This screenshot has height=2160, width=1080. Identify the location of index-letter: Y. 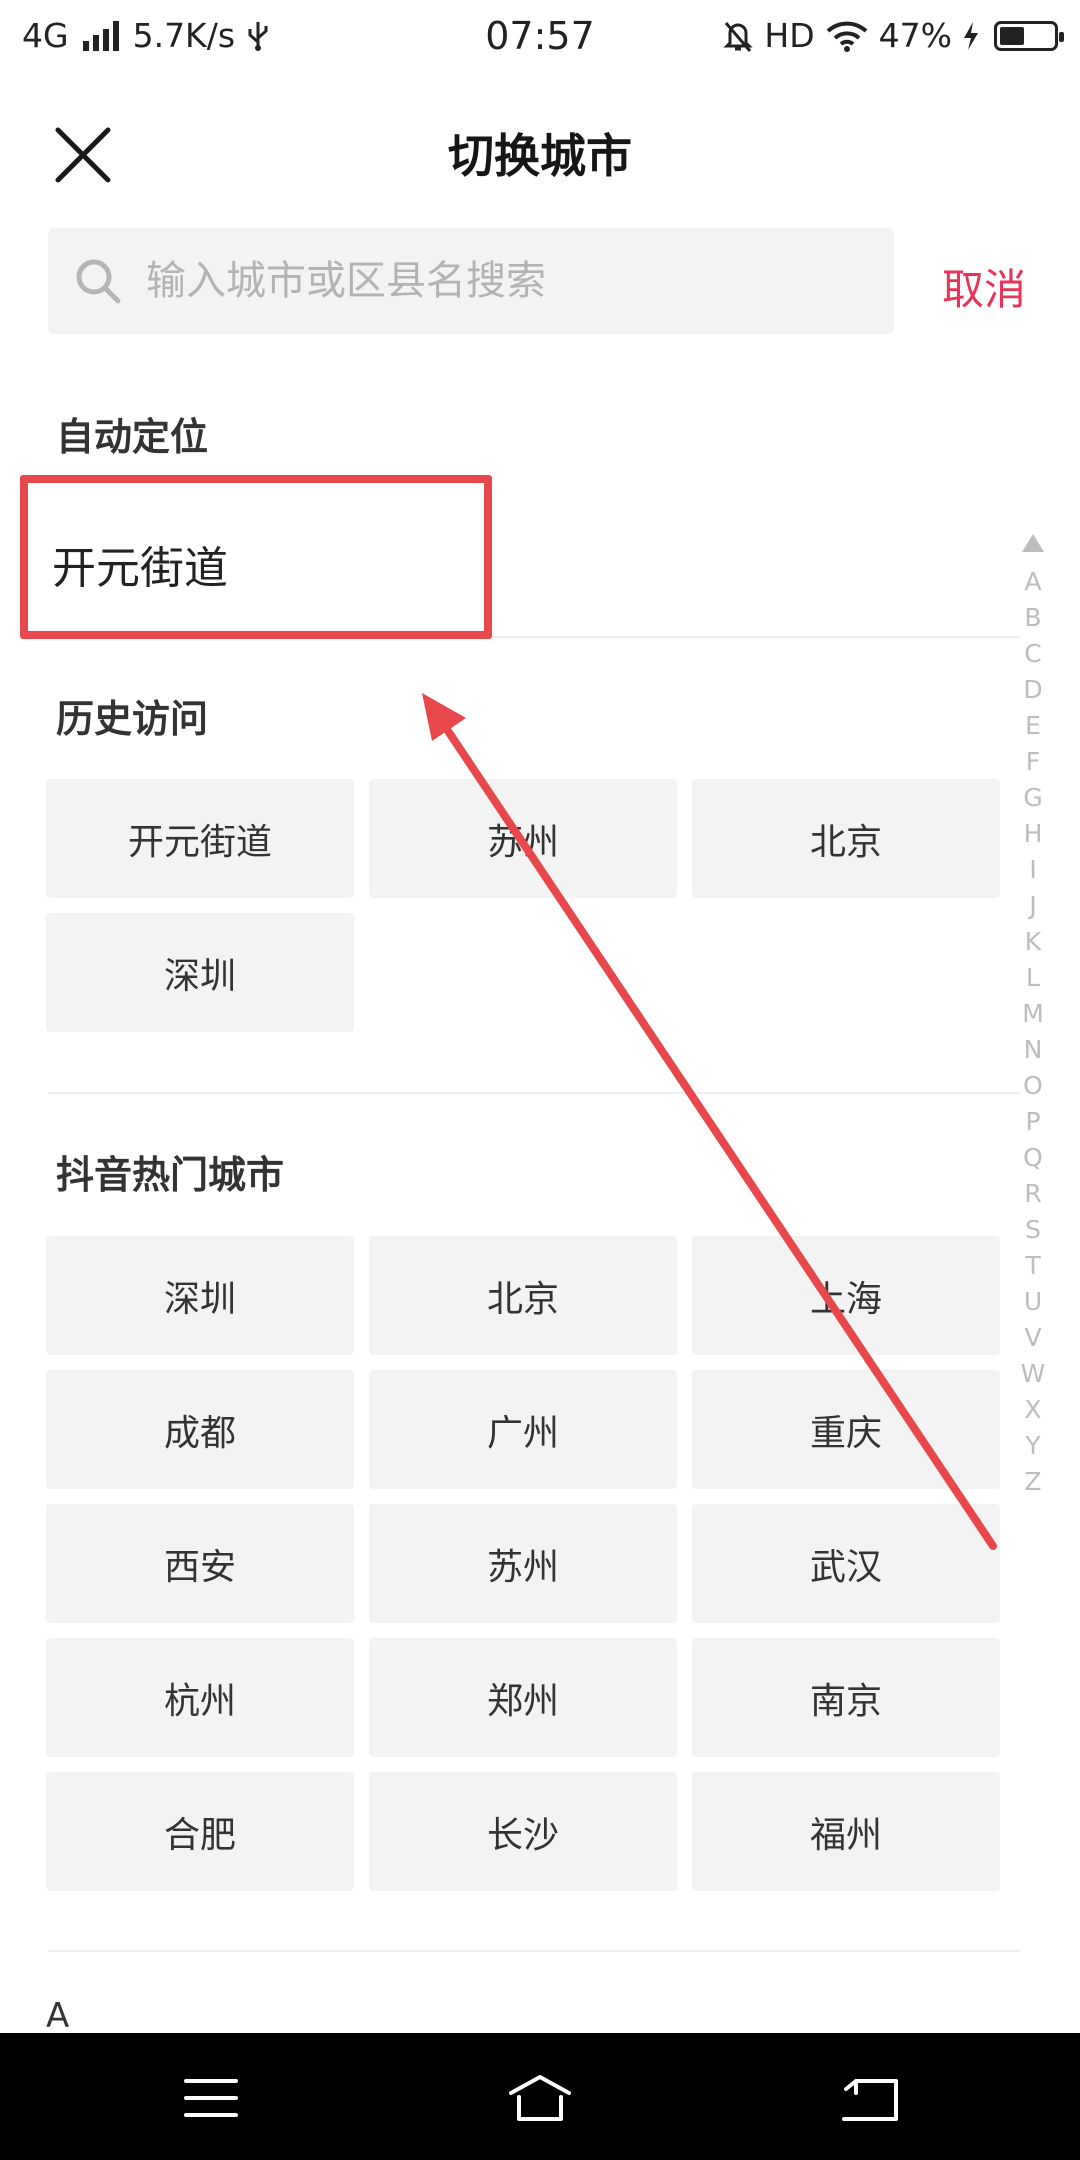
(1032, 1446).